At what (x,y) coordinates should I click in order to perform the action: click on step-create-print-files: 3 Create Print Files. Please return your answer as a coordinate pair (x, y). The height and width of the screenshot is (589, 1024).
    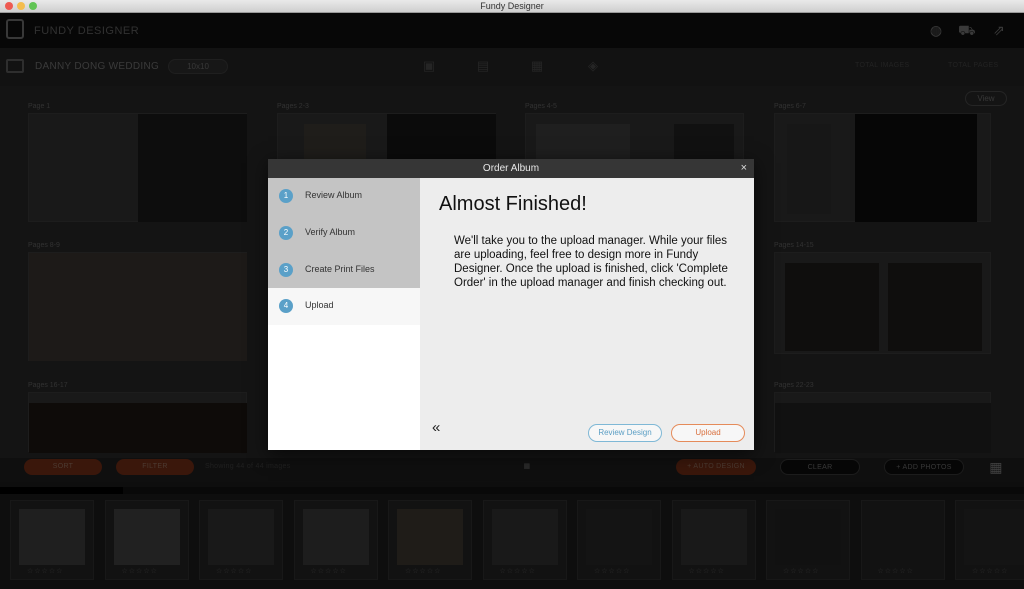
    Looking at the image, I should click on (344, 270).